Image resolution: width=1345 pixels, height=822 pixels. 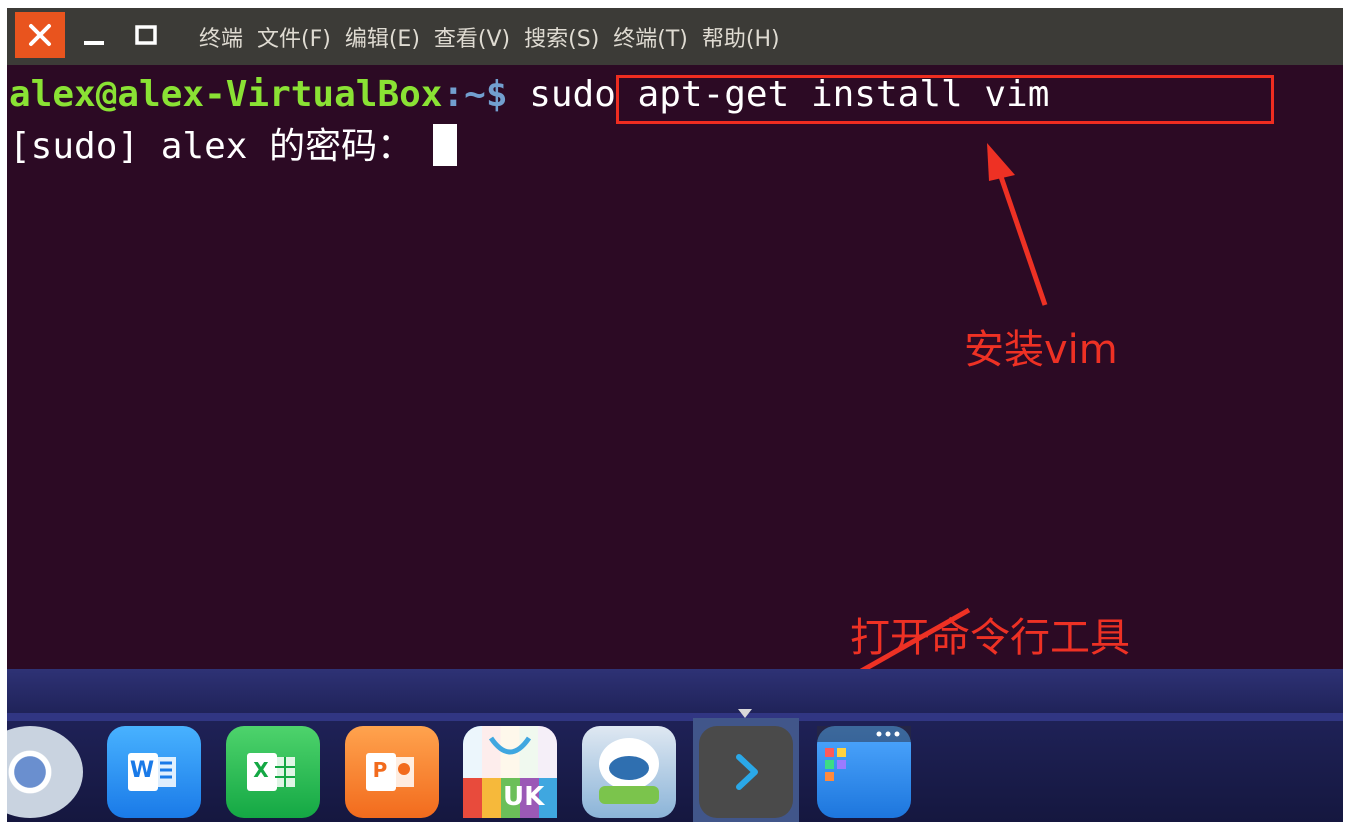 I want to click on menu-terminal-title: 终端, so click(x=221, y=37).